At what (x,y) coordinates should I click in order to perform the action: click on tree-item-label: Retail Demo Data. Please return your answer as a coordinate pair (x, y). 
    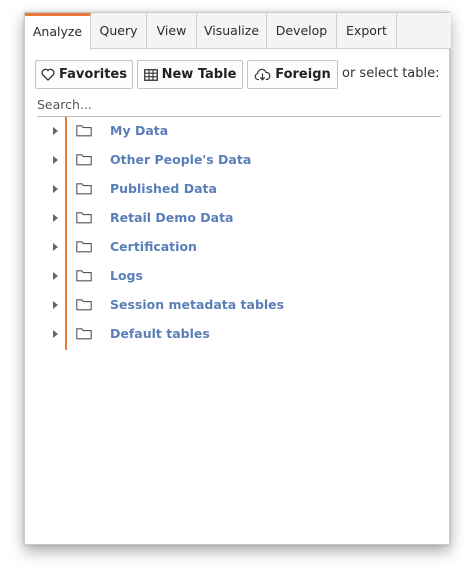
    Looking at the image, I should click on (172, 217).